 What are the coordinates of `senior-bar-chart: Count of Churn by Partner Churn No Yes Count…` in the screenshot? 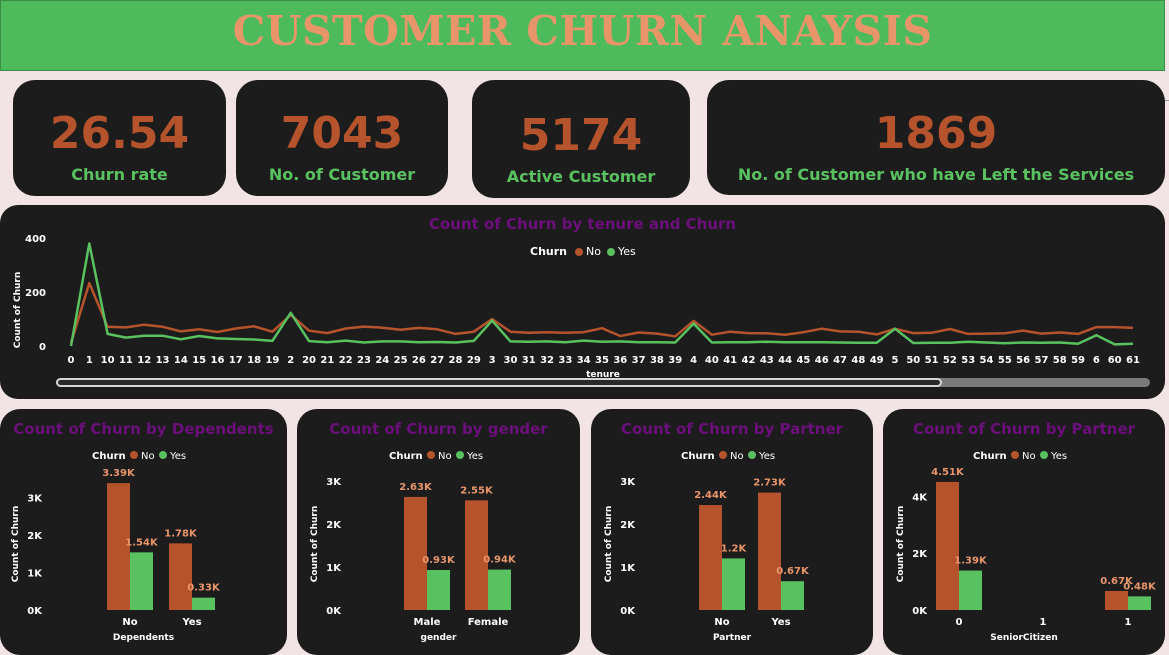 It's located at (1024, 532).